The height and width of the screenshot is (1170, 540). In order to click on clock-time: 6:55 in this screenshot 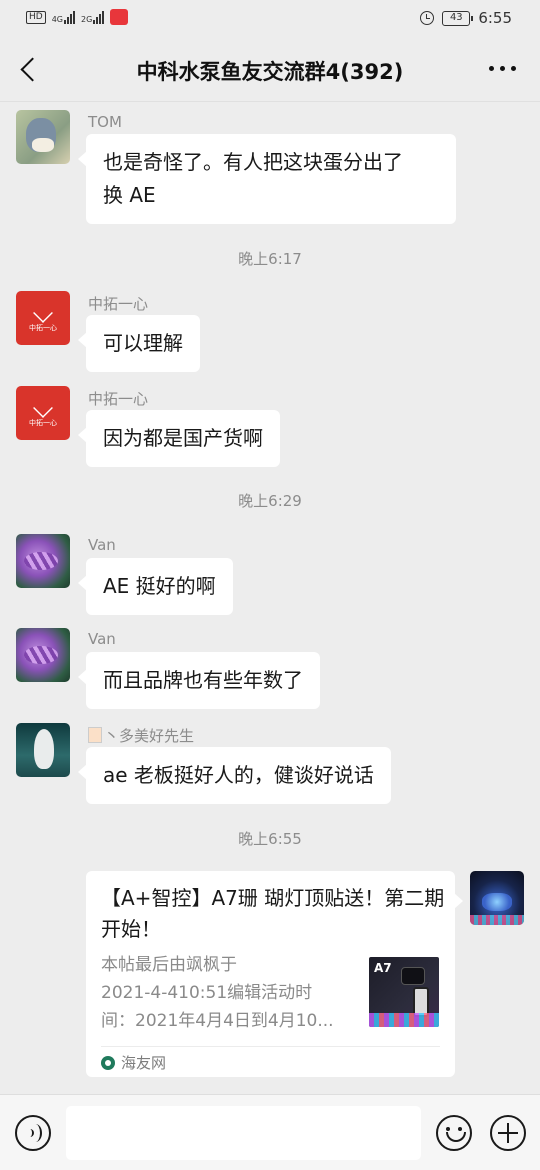, I will do `click(495, 18)`.